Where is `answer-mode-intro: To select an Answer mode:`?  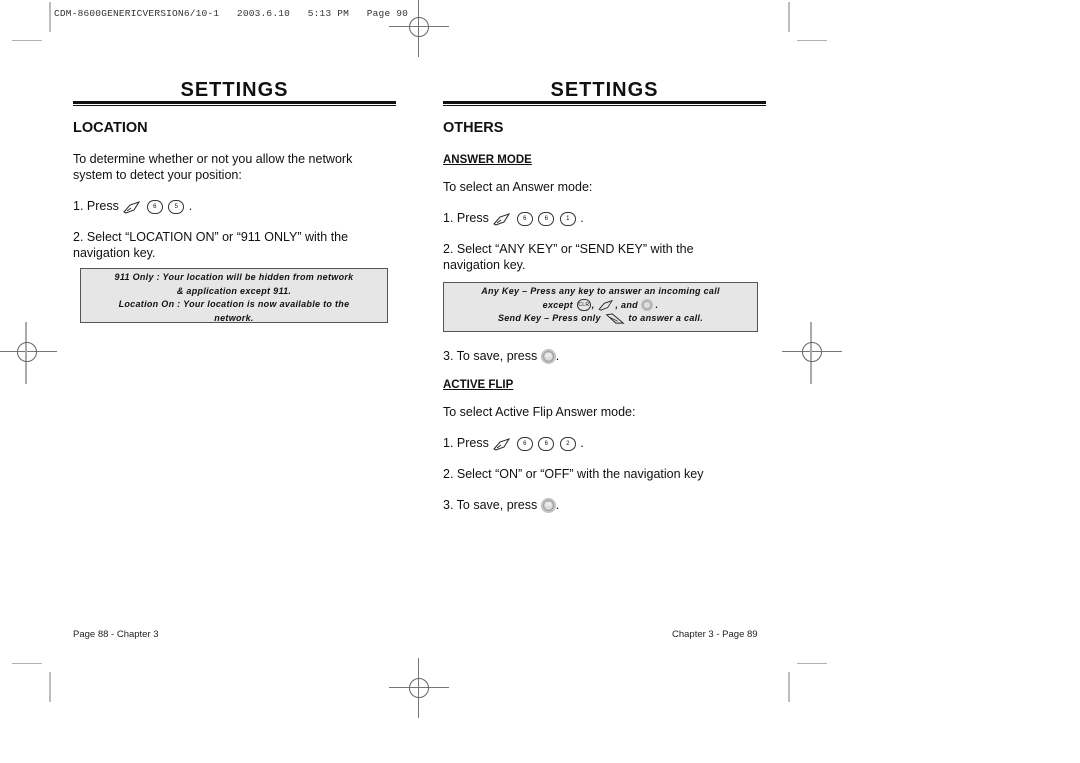
answer-mode-intro: To select an Answer mode: is located at coordinates (518, 187).